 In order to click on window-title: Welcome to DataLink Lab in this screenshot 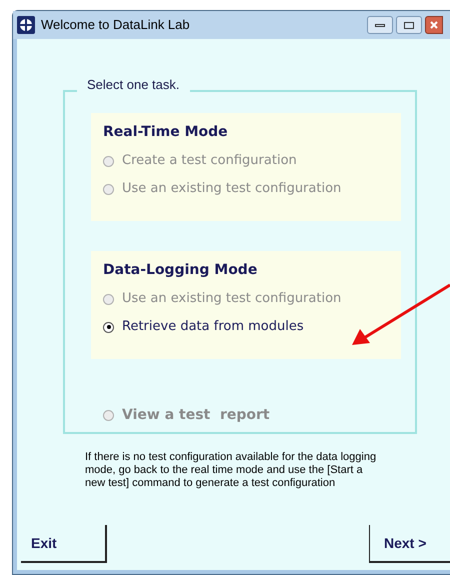, I will do `click(115, 25)`.